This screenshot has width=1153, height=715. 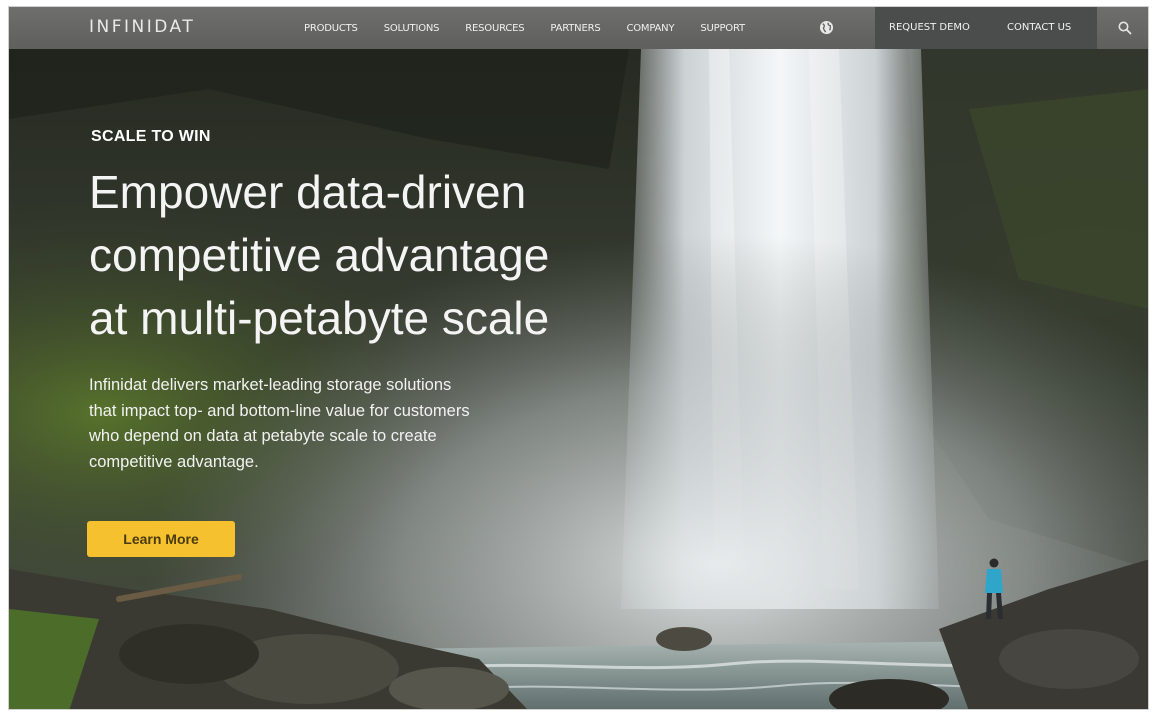 What do you see at coordinates (494, 28) in the screenshot?
I see `nav-link-resources: RESOURCES` at bounding box center [494, 28].